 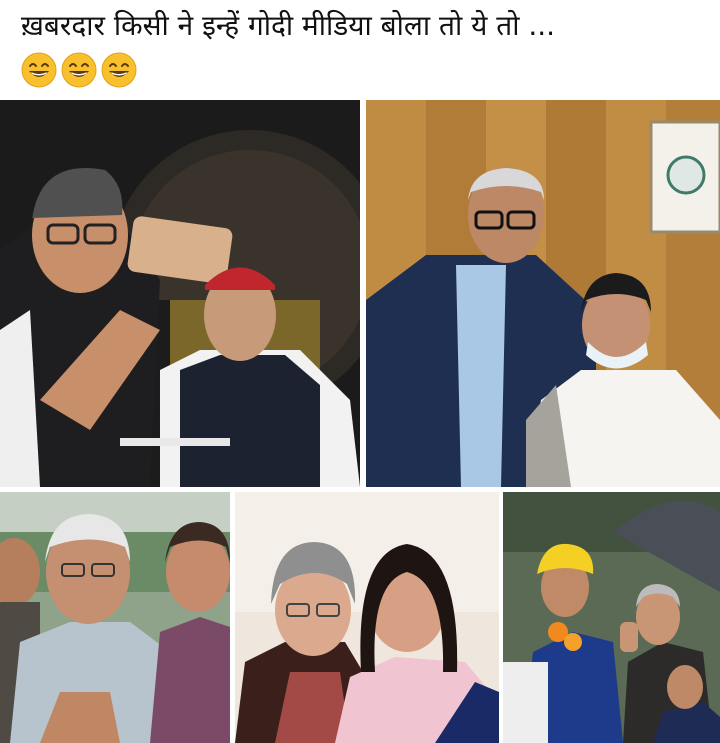 What do you see at coordinates (115, 617) in the screenshot?
I see `outdoor-crowd-photo` at bounding box center [115, 617].